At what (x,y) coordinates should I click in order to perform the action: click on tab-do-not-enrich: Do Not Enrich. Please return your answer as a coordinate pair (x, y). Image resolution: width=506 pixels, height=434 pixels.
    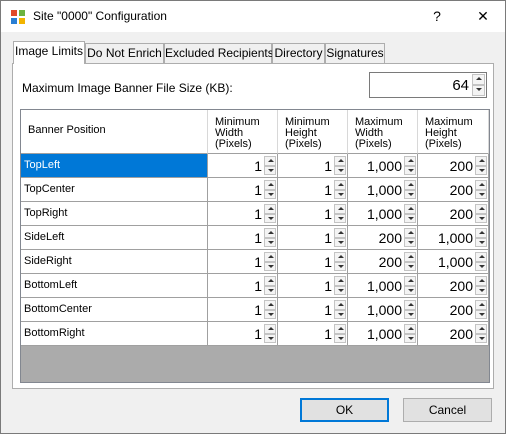
    Looking at the image, I should click on (124, 53).